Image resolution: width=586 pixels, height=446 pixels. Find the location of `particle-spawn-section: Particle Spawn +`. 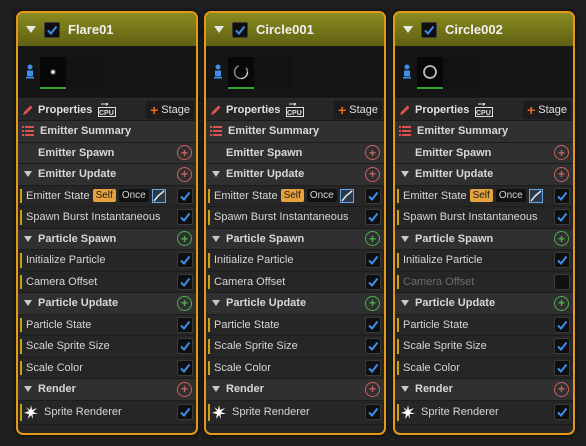

particle-spawn-section: Particle Spawn + is located at coordinates (107, 239).